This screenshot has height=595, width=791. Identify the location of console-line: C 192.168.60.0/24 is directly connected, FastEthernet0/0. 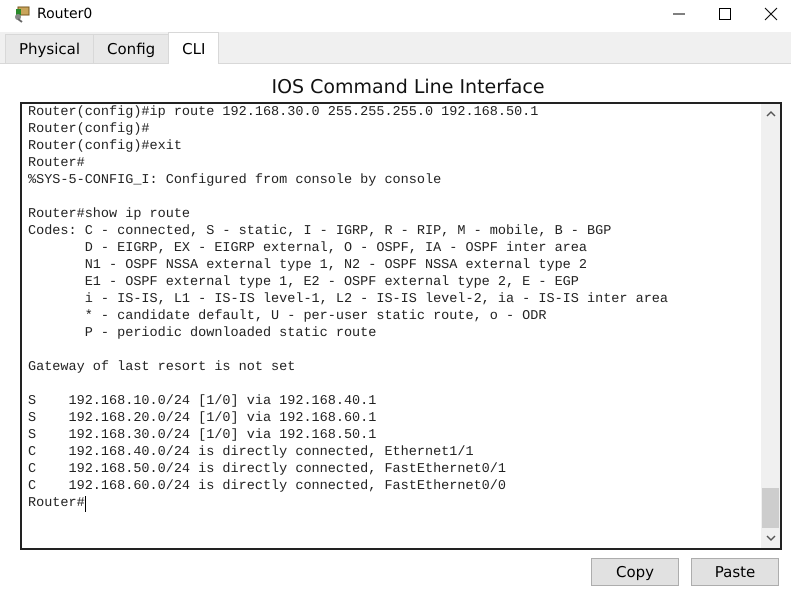
(267, 486).